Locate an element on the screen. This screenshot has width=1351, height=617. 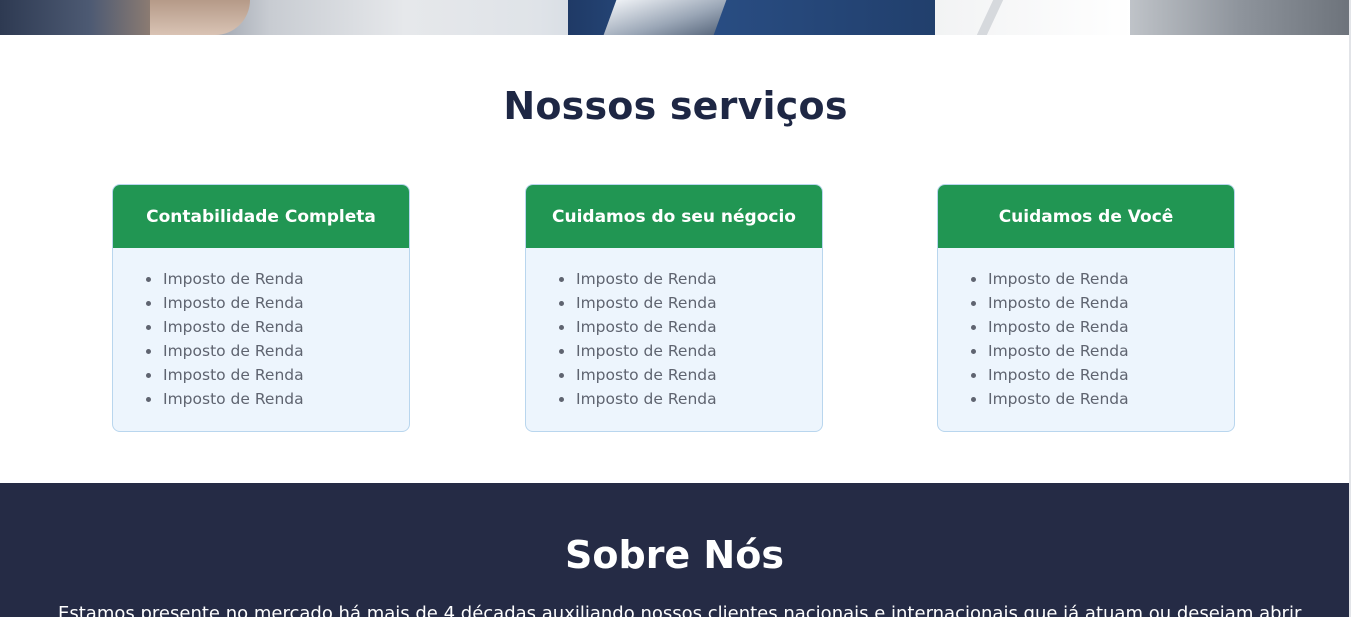
service-card-title: Cuidamos do seu négocio is located at coordinates (674, 216).